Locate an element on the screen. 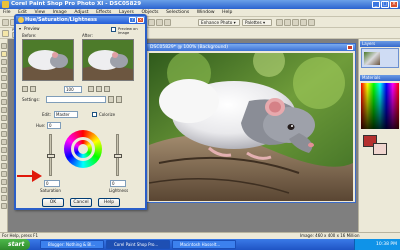  hue-label: Hue: is located at coordinates (41, 125).